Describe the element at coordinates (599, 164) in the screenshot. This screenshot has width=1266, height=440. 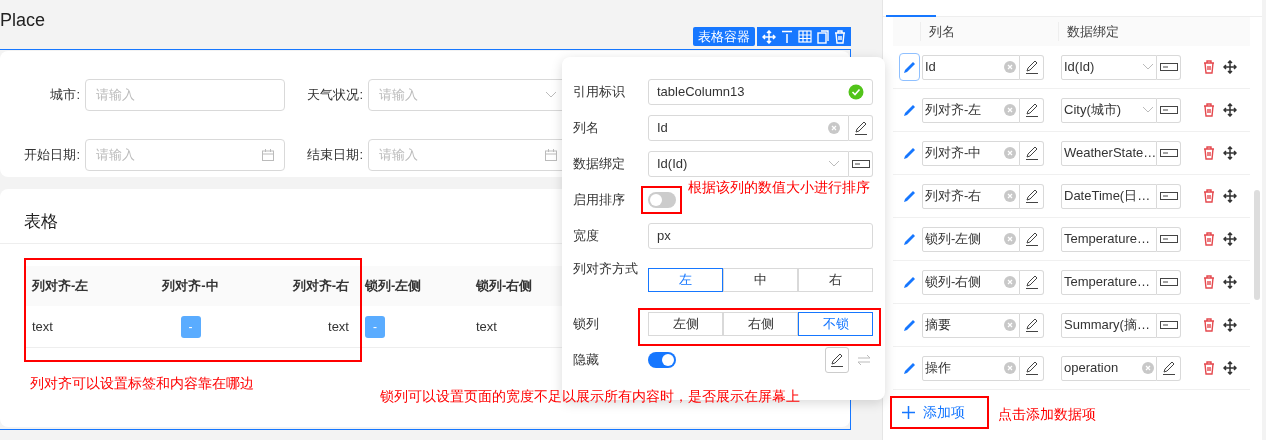
I see `property-label: 数据绑定` at that location.